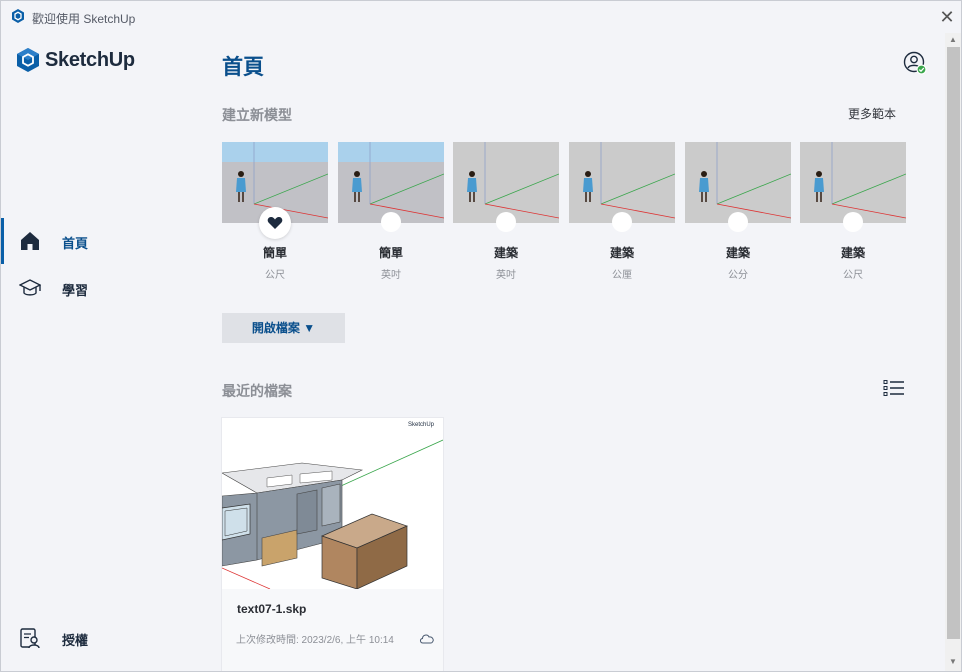 This screenshot has width=962, height=672. What do you see at coordinates (84, 19) in the screenshot?
I see `window-title: 歡迎使用 SketchUp` at bounding box center [84, 19].